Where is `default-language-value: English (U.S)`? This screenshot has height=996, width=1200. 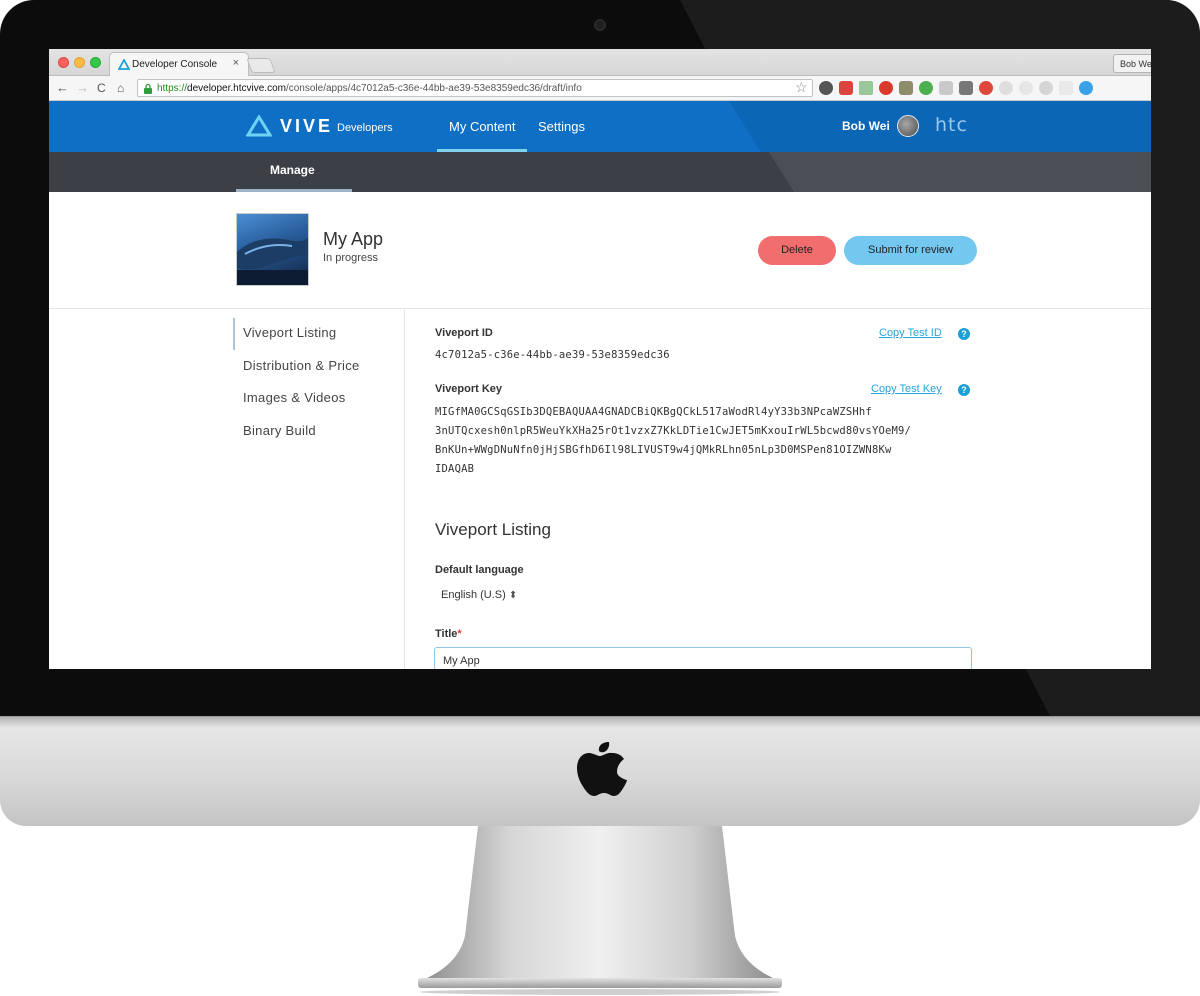
default-language-value: English (U.S) is located at coordinates (473, 595).